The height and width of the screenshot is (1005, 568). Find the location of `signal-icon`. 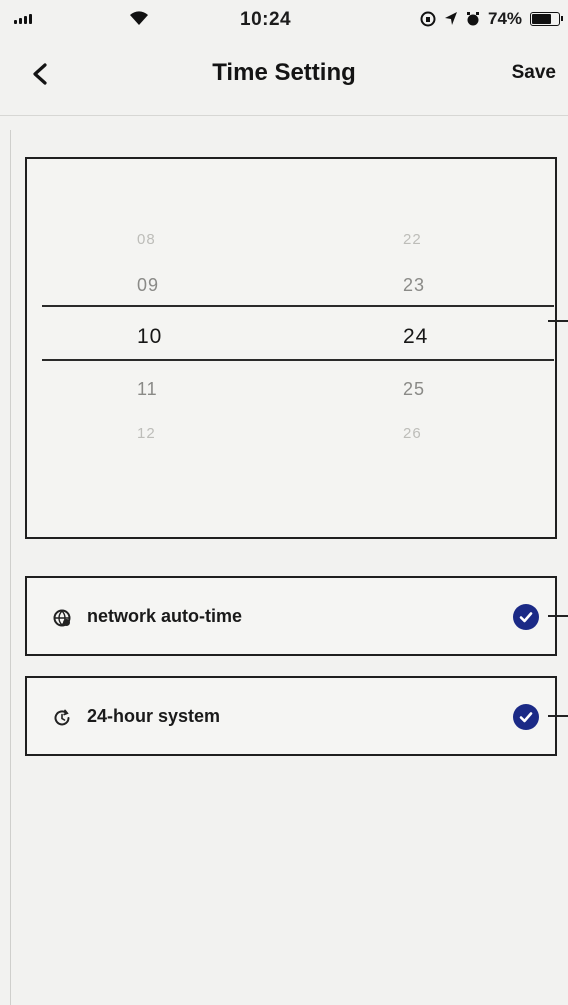

signal-icon is located at coordinates (23, 19).